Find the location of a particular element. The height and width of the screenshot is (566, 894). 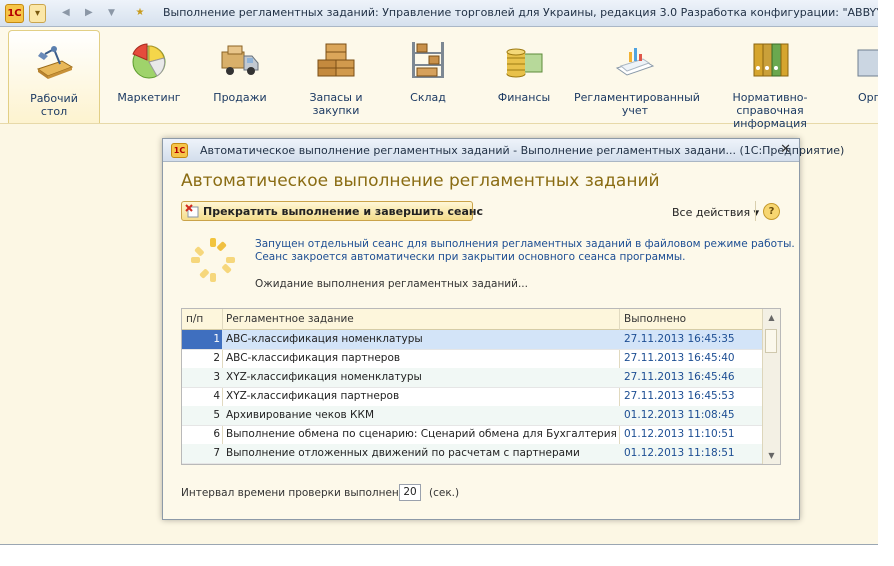

section-reference-data: Нормативно-справочная информация is located at coordinates (770, 80).